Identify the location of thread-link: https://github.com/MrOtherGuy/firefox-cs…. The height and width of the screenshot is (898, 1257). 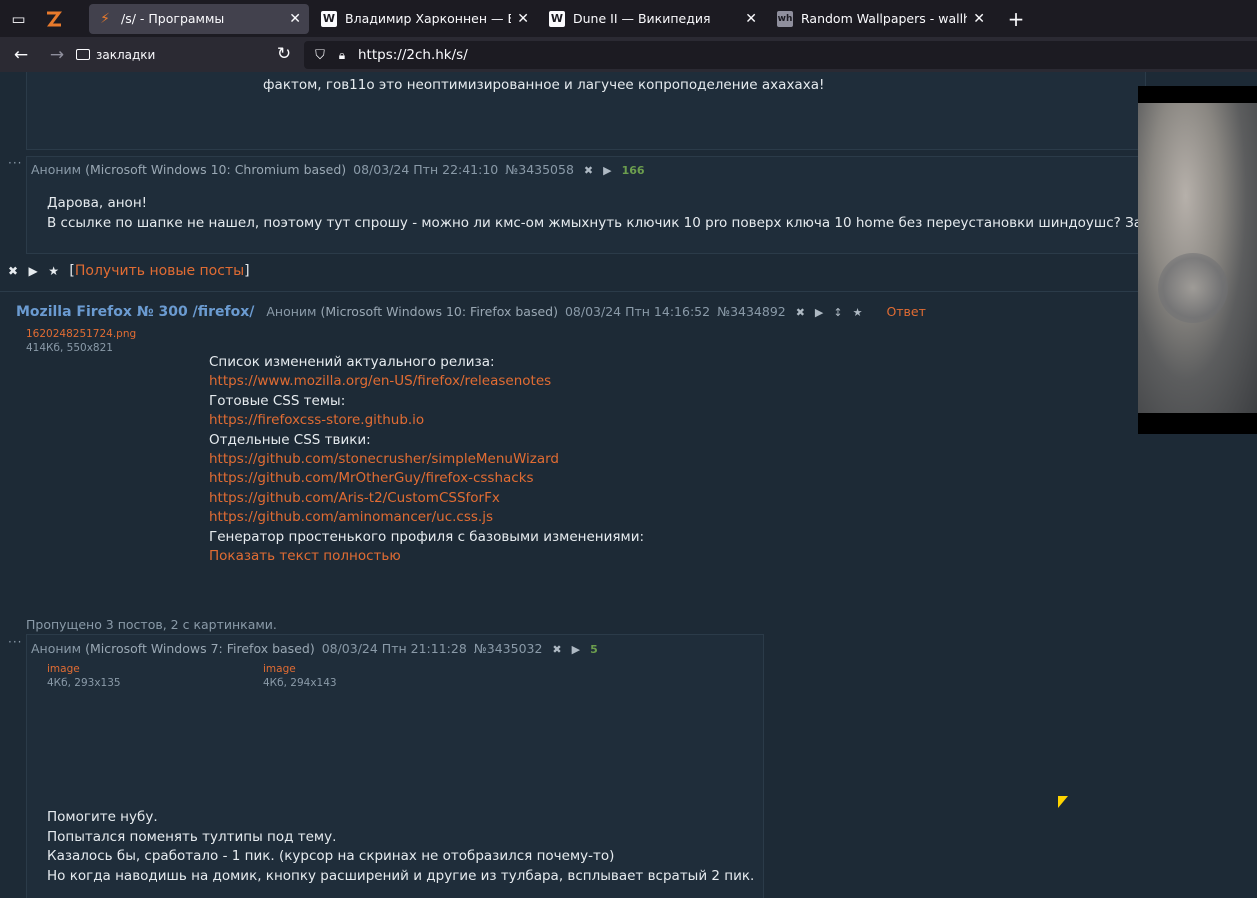
(371, 479).